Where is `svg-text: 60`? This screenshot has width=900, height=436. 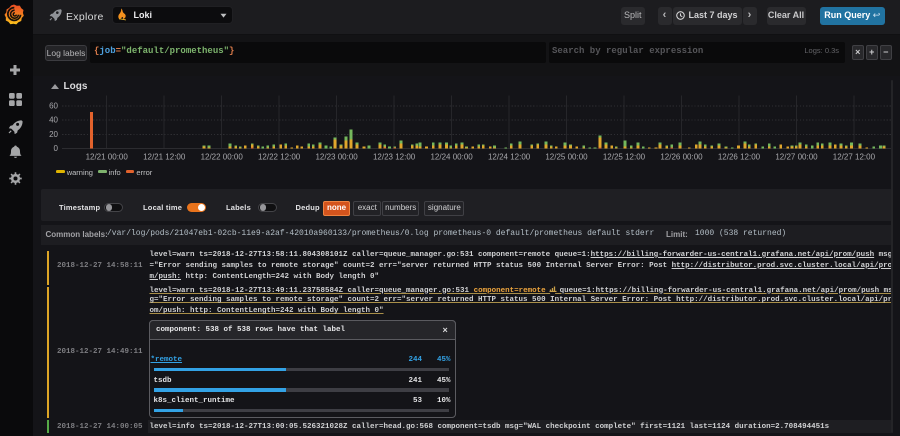
svg-text: 60 is located at coordinates (53, 105).